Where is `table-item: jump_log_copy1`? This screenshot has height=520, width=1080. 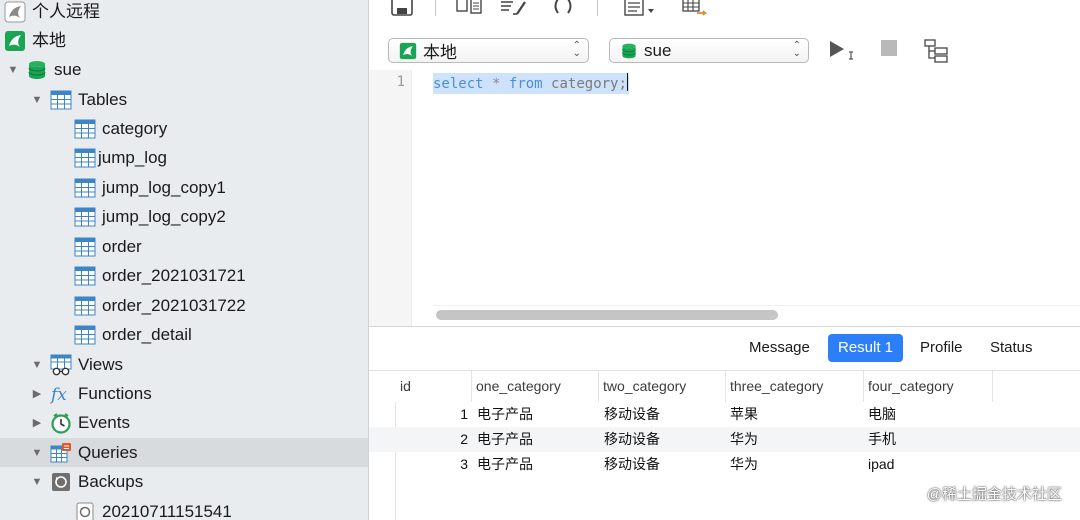
table-item: jump_log_copy1 is located at coordinates (184, 187).